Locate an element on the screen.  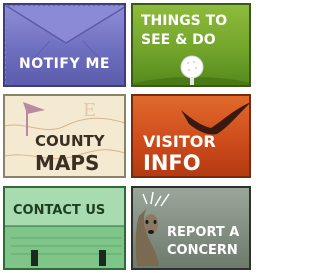
visitor-info-tile: VISITOR INFO is located at coordinates (191, 136).